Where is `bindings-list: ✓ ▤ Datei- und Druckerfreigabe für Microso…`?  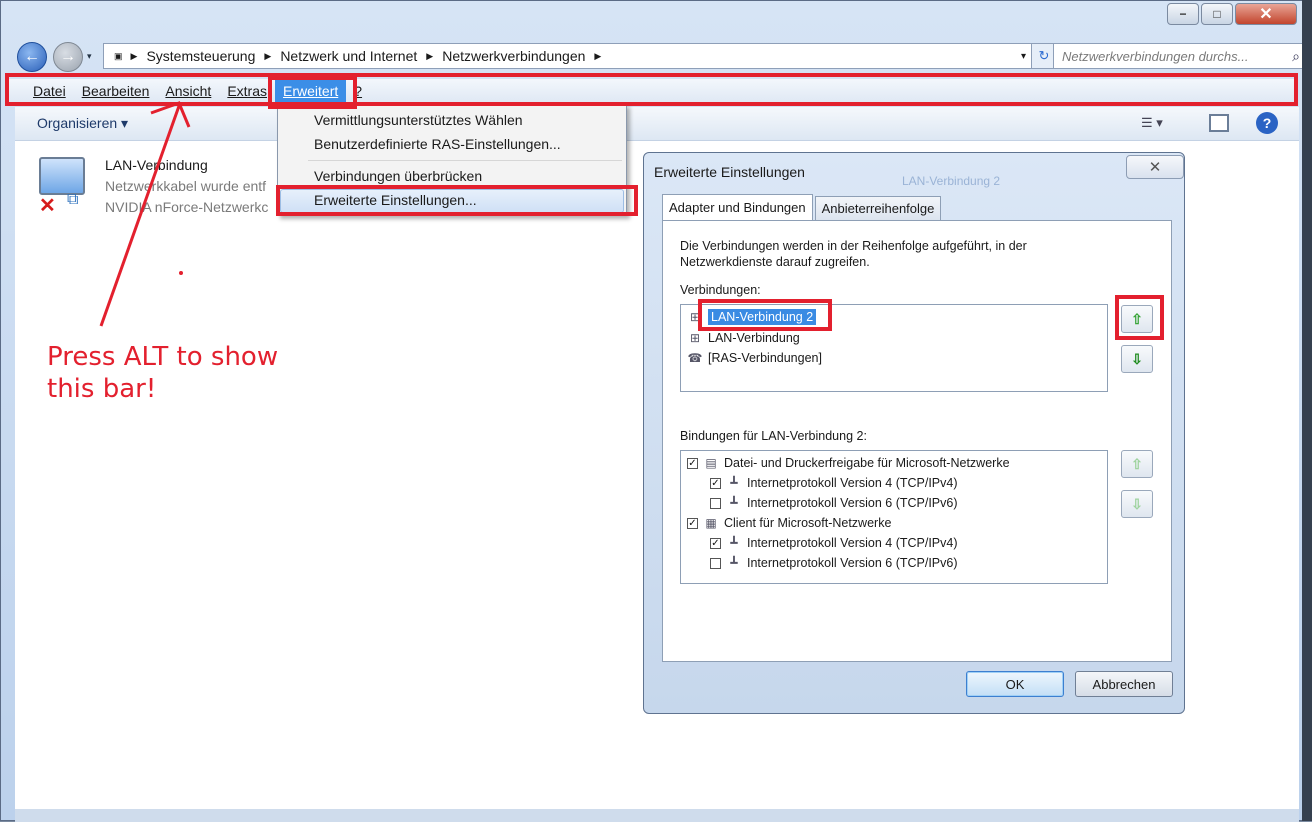 bindings-list: ✓ ▤ Datei- und Druckerfreigabe für Microso… is located at coordinates (894, 517).